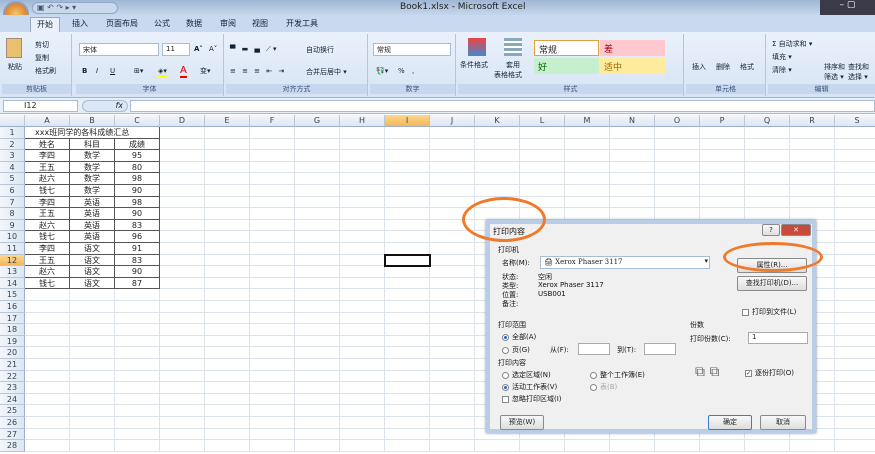 The height and width of the screenshot is (454, 875). Describe the element at coordinates (162, 23) in the screenshot. I see `tab-3: 公式` at that location.